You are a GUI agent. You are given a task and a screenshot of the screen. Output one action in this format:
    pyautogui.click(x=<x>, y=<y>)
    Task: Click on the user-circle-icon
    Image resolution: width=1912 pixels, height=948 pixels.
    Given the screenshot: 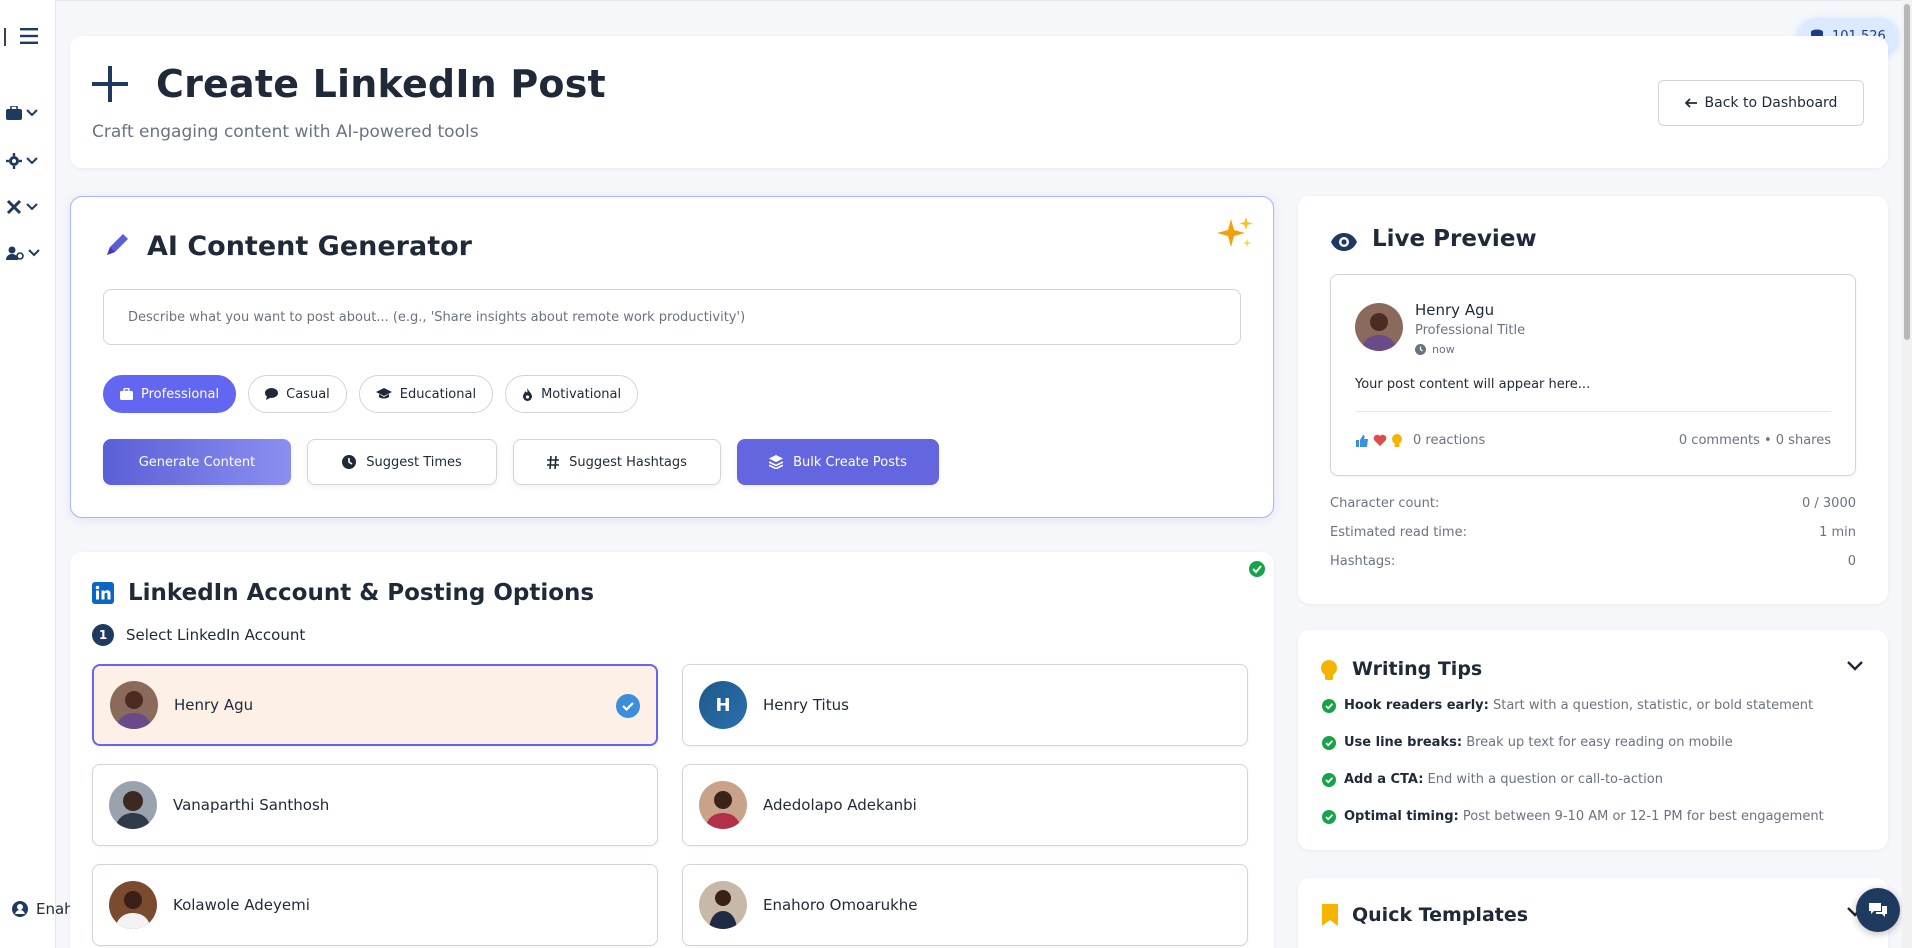 What is the action you would take?
    pyautogui.click(x=20, y=909)
    